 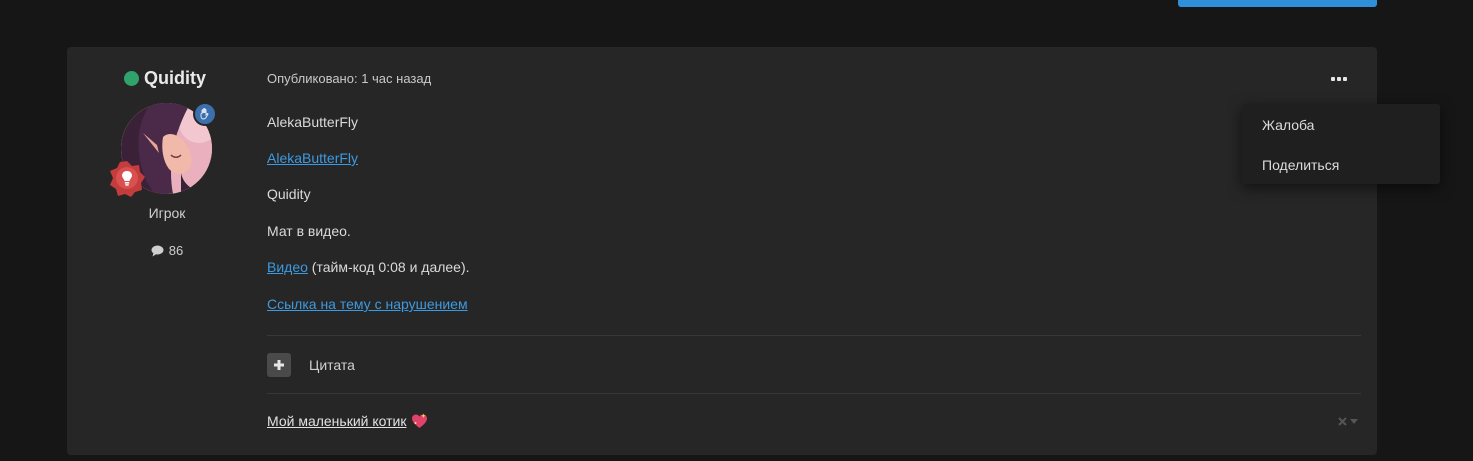 What do you see at coordinates (1342, 421) in the screenshot?
I see `close-icon` at bounding box center [1342, 421].